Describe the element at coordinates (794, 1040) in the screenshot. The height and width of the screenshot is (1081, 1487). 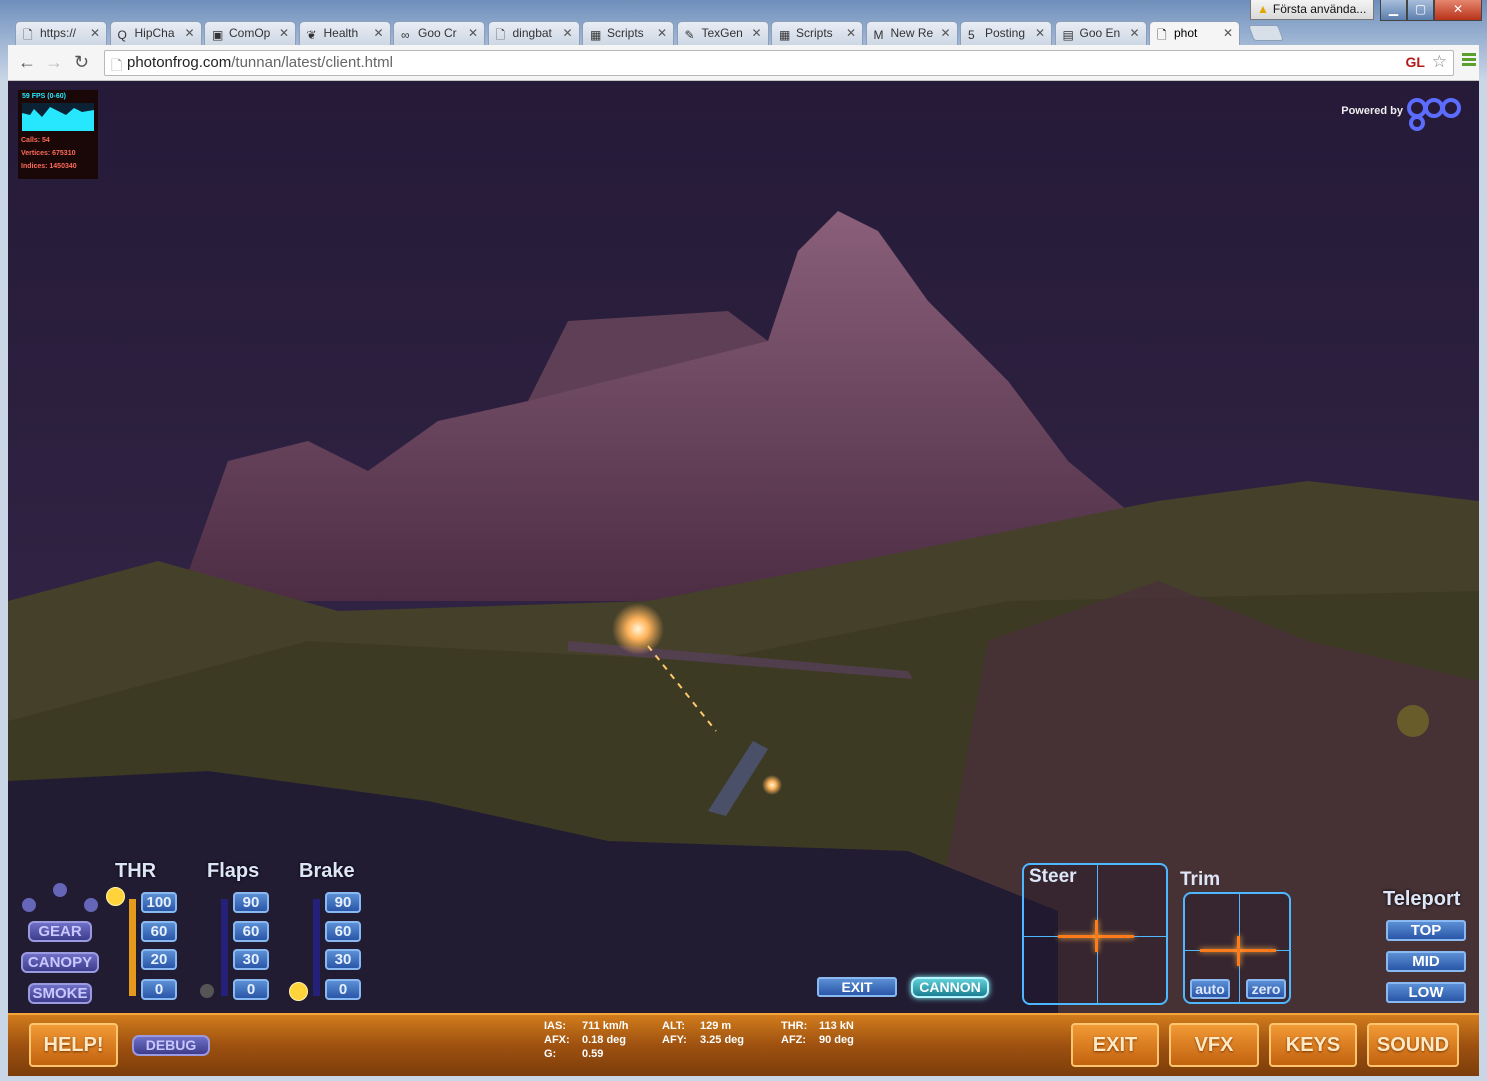
I see `telemetry-key: AFZ:` at that location.